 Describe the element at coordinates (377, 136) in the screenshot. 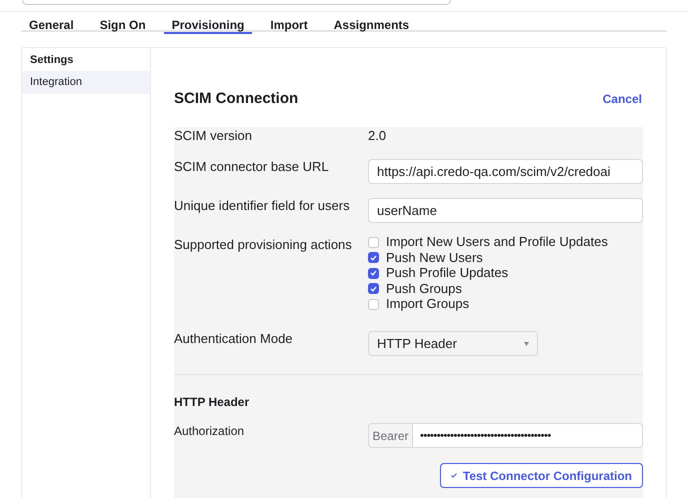

I see `field-value: 2.0` at that location.